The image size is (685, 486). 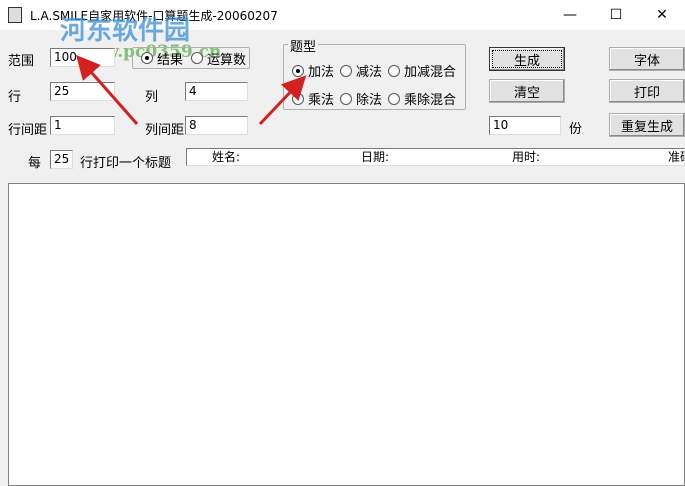 I want to click on annotation-arrows, so click(x=191, y=90).